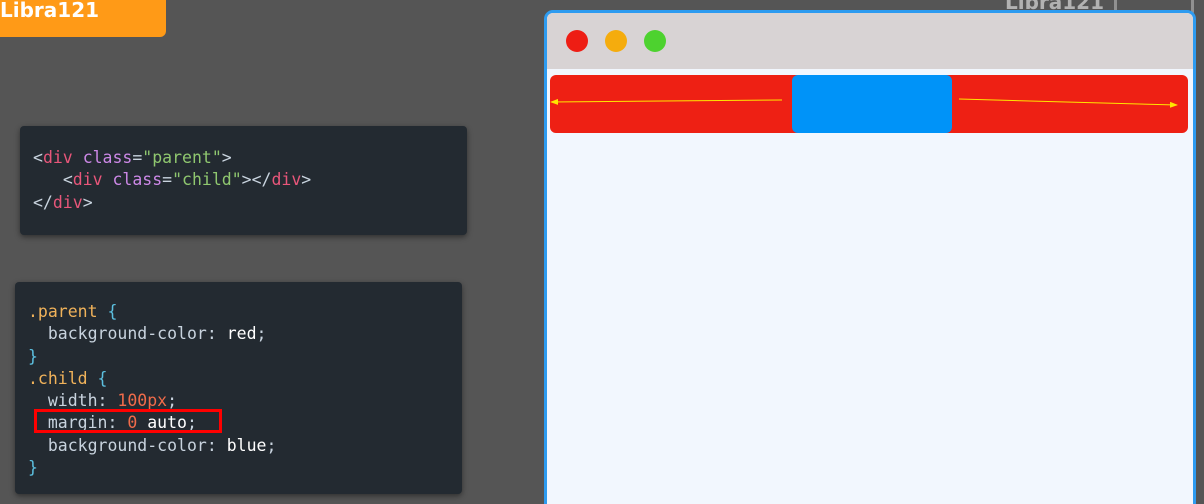 This screenshot has height=504, width=1204. Describe the element at coordinates (207, 180) in the screenshot. I see `code-token: "child"` at that location.